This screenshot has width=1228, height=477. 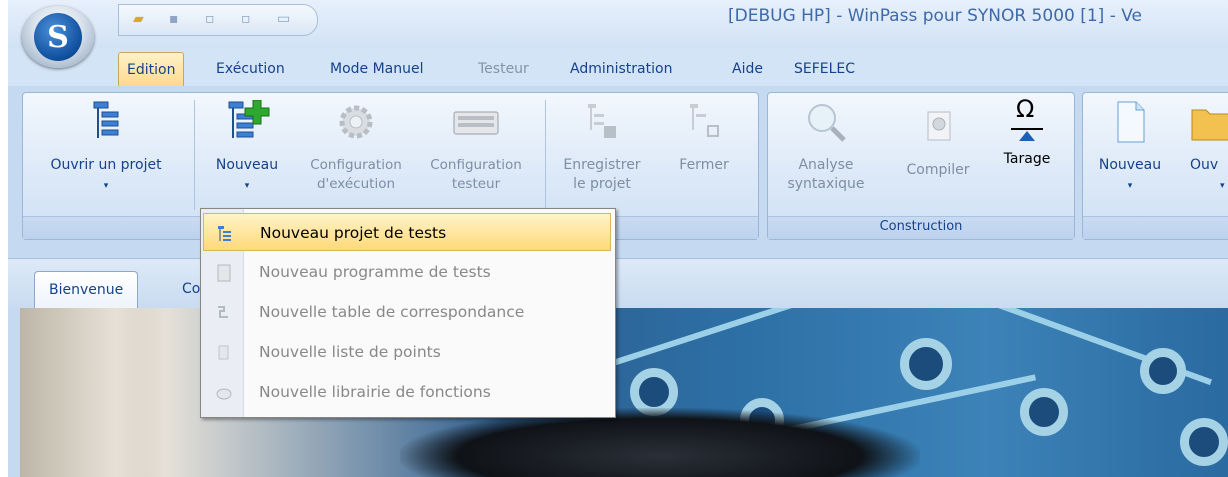 I want to click on menu-item-new-test-program: Nouveau programme de tests, so click(x=407, y=272).